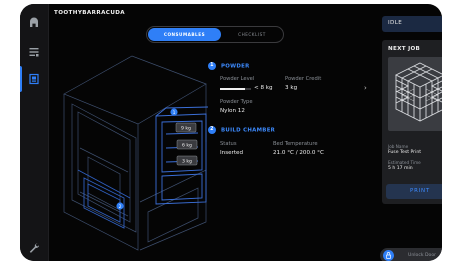 The width and height of the screenshot is (451, 265). Describe the element at coordinates (212, 66) in the screenshot. I see `powder-index-badge: 1` at that location.